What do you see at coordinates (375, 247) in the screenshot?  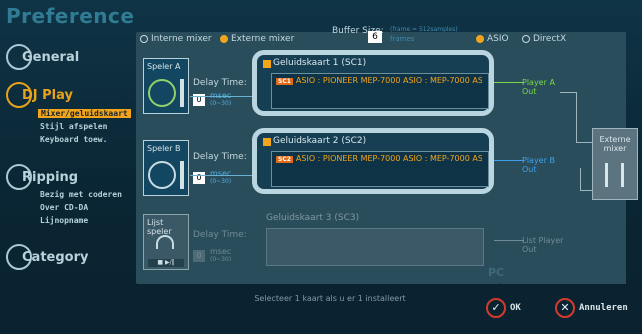 I see `sound-card-3-device-list` at bounding box center [375, 247].